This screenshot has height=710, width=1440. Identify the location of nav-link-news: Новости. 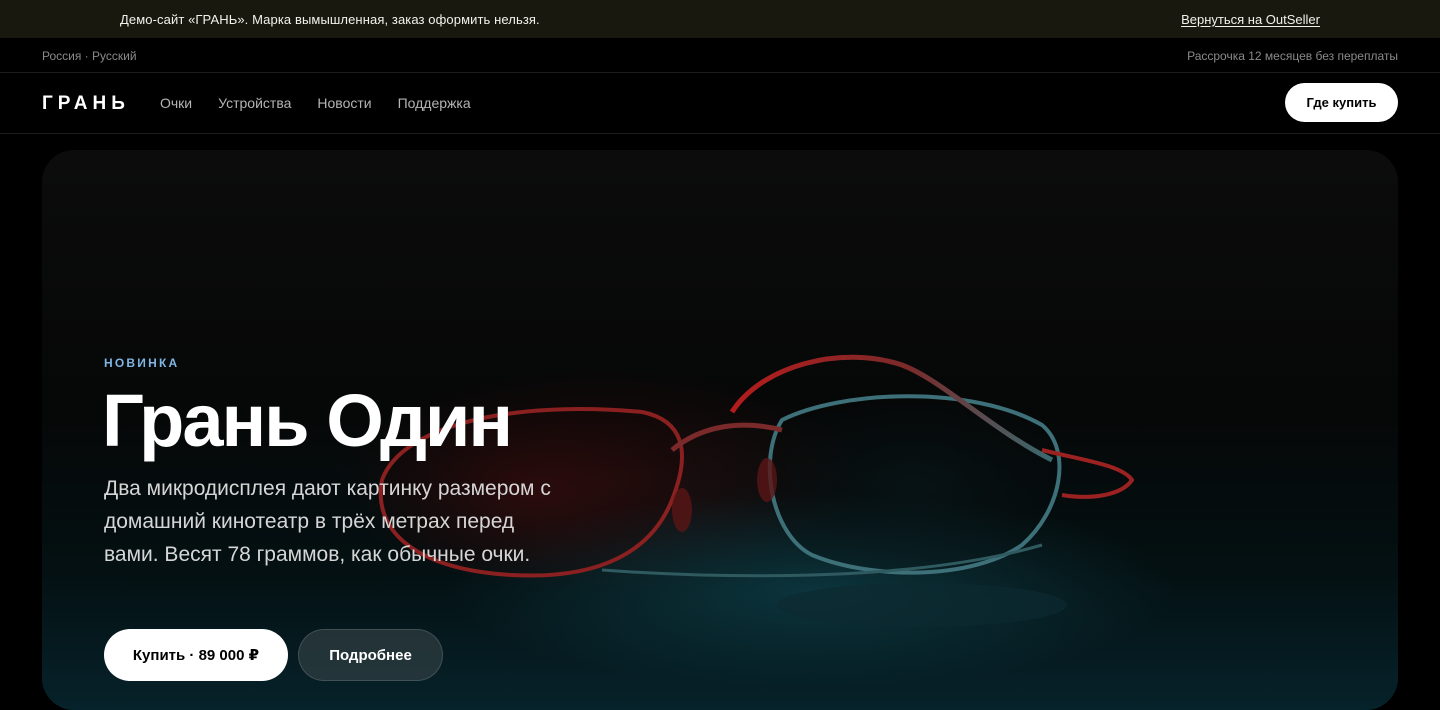
(344, 103).